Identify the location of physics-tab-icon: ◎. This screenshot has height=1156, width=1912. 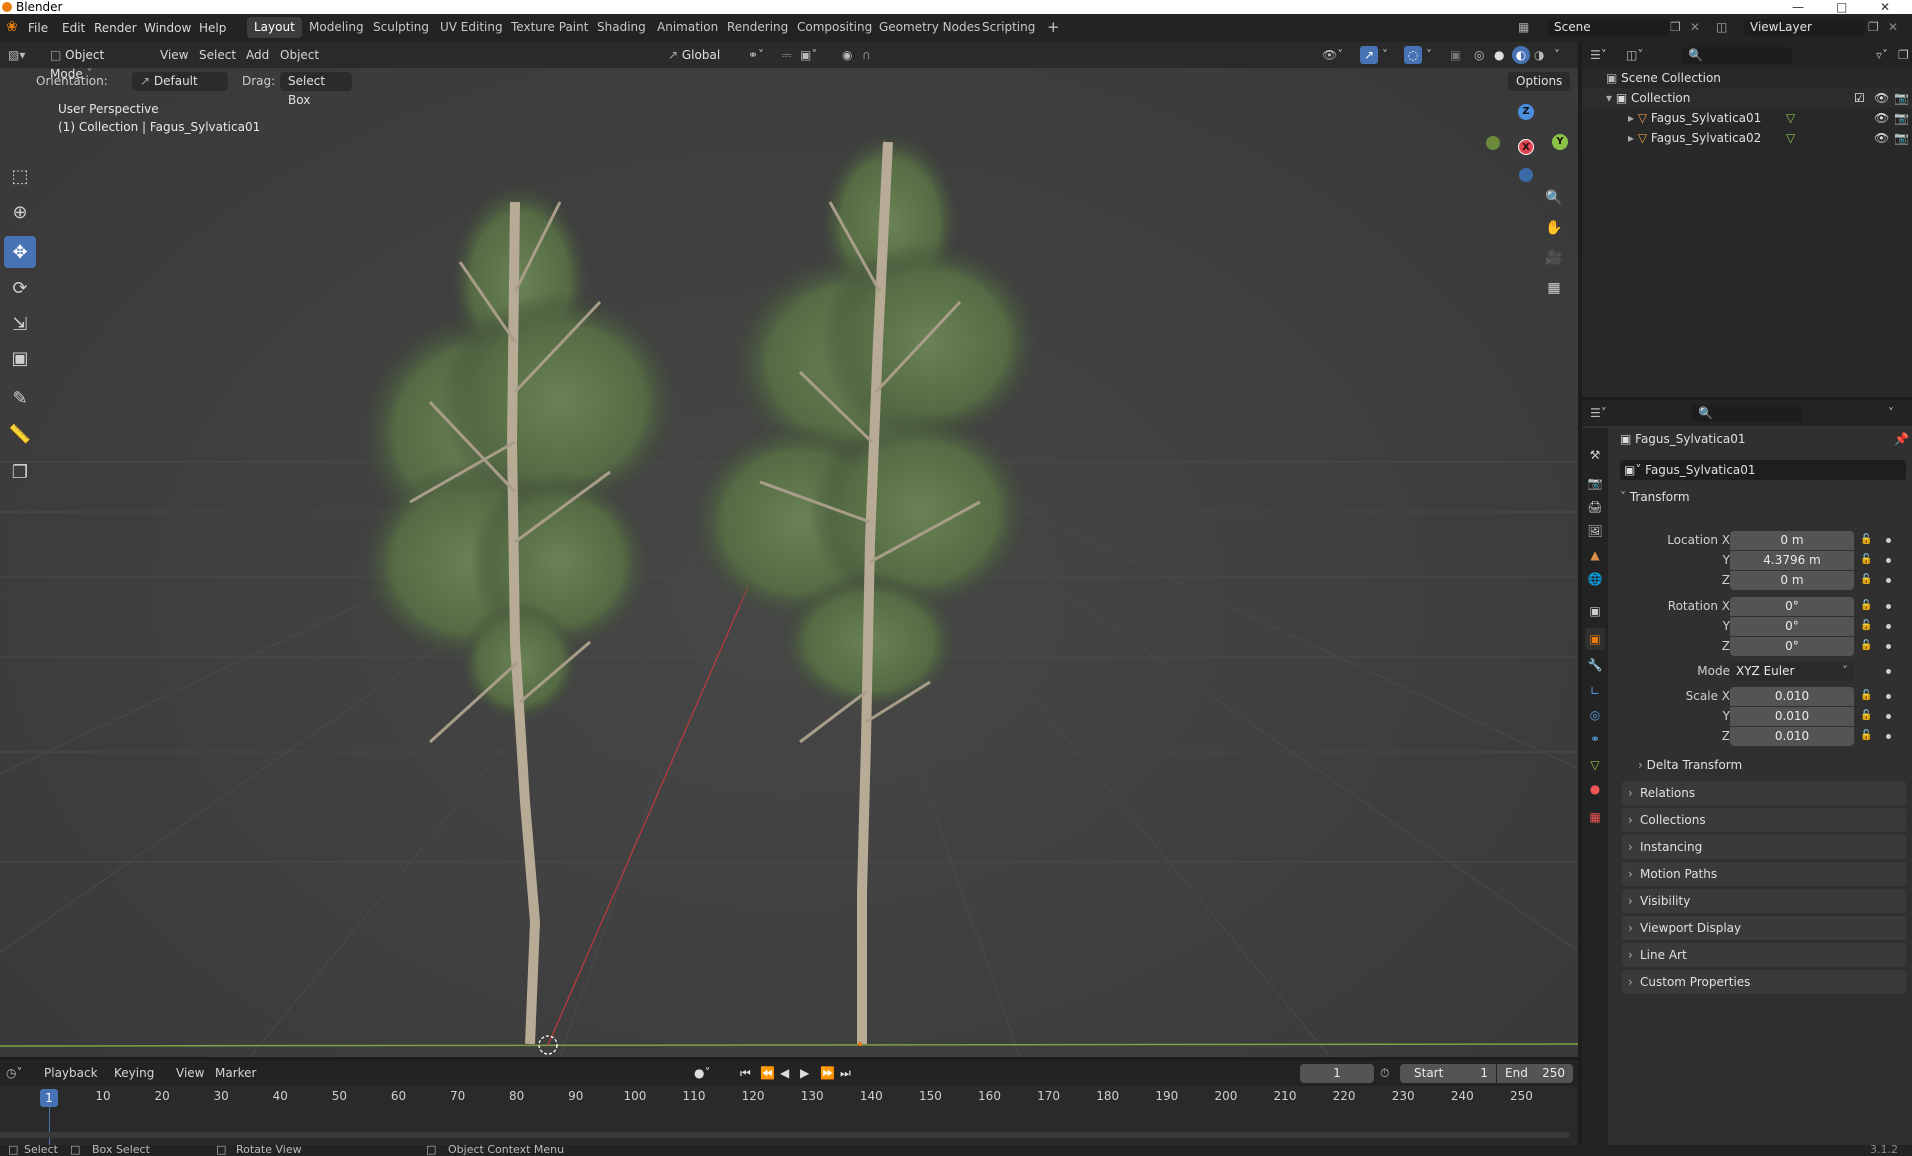
(1595, 715).